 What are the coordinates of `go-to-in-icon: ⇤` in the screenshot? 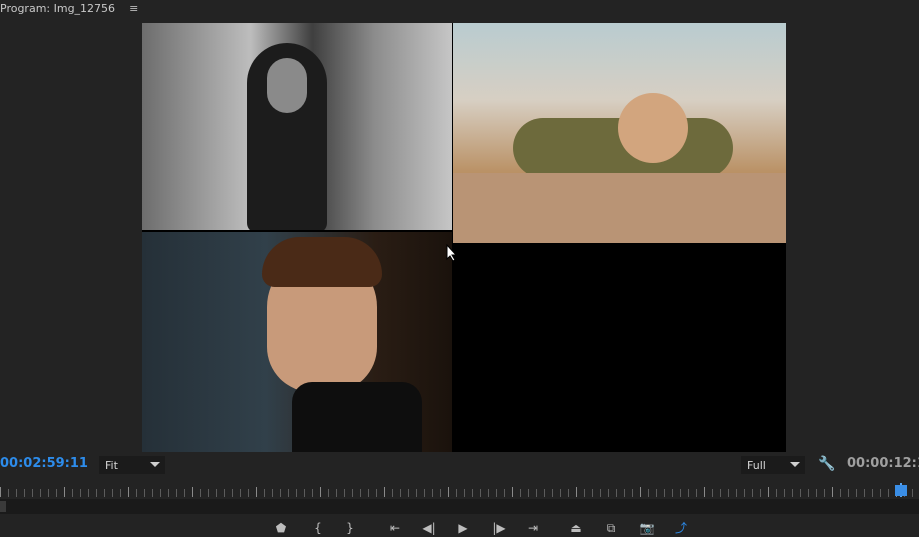 It's located at (395, 528).